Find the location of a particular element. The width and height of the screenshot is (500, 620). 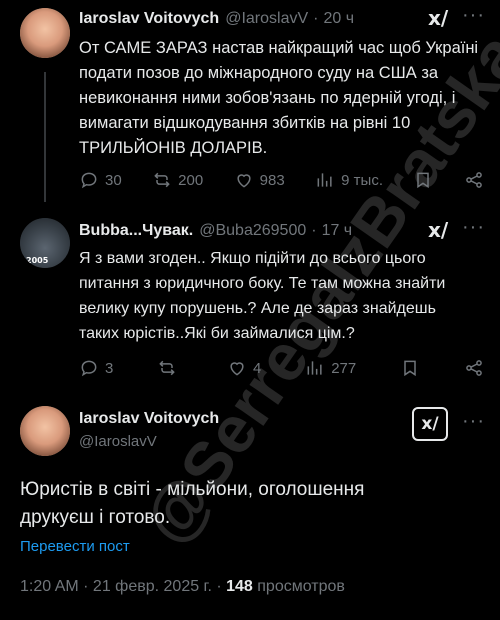

translate-link: Перевести пост is located at coordinates (75, 546).